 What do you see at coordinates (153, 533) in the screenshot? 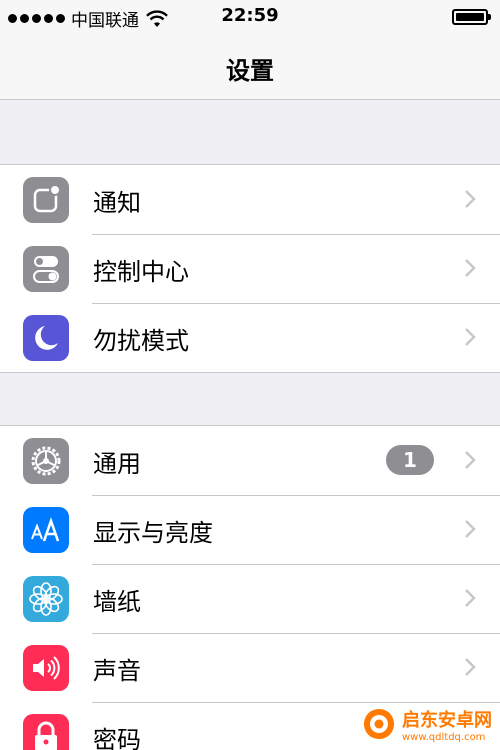
I see `settings-row-label: 显示与亮度` at bounding box center [153, 533].